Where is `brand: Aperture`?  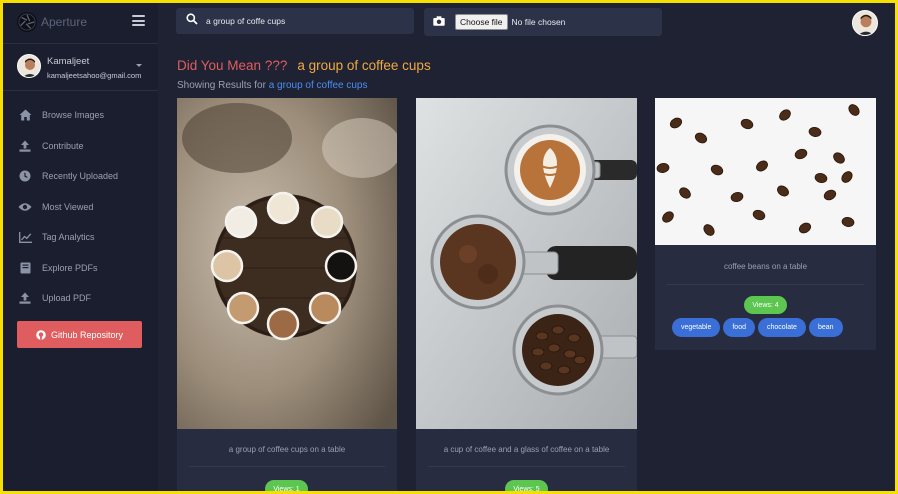 brand: Aperture is located at coordinates (52, 22).